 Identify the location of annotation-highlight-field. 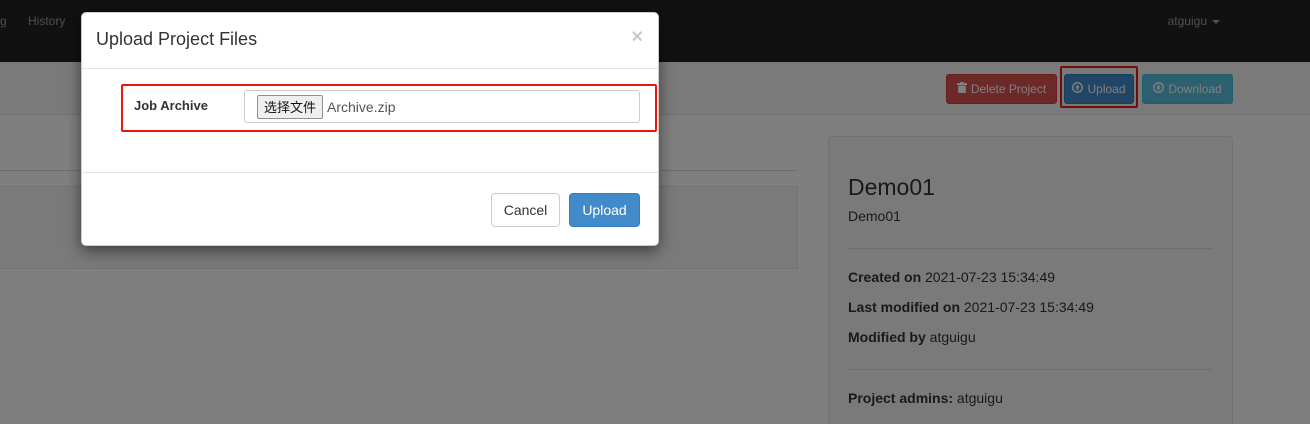
(389, 108).